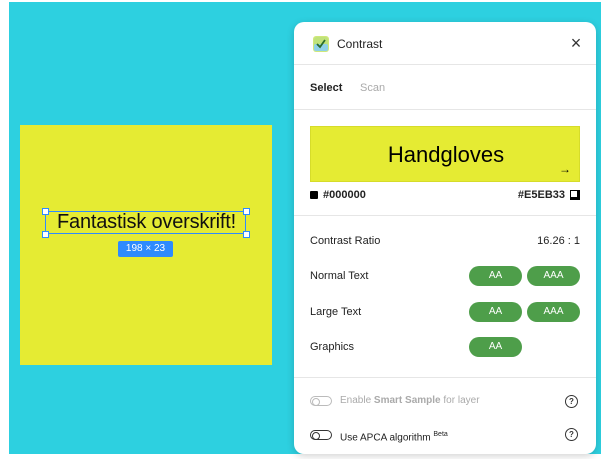 This screenshot has width=601, height=459. I want to click on tab-scan: Scan, so click(372, 88).